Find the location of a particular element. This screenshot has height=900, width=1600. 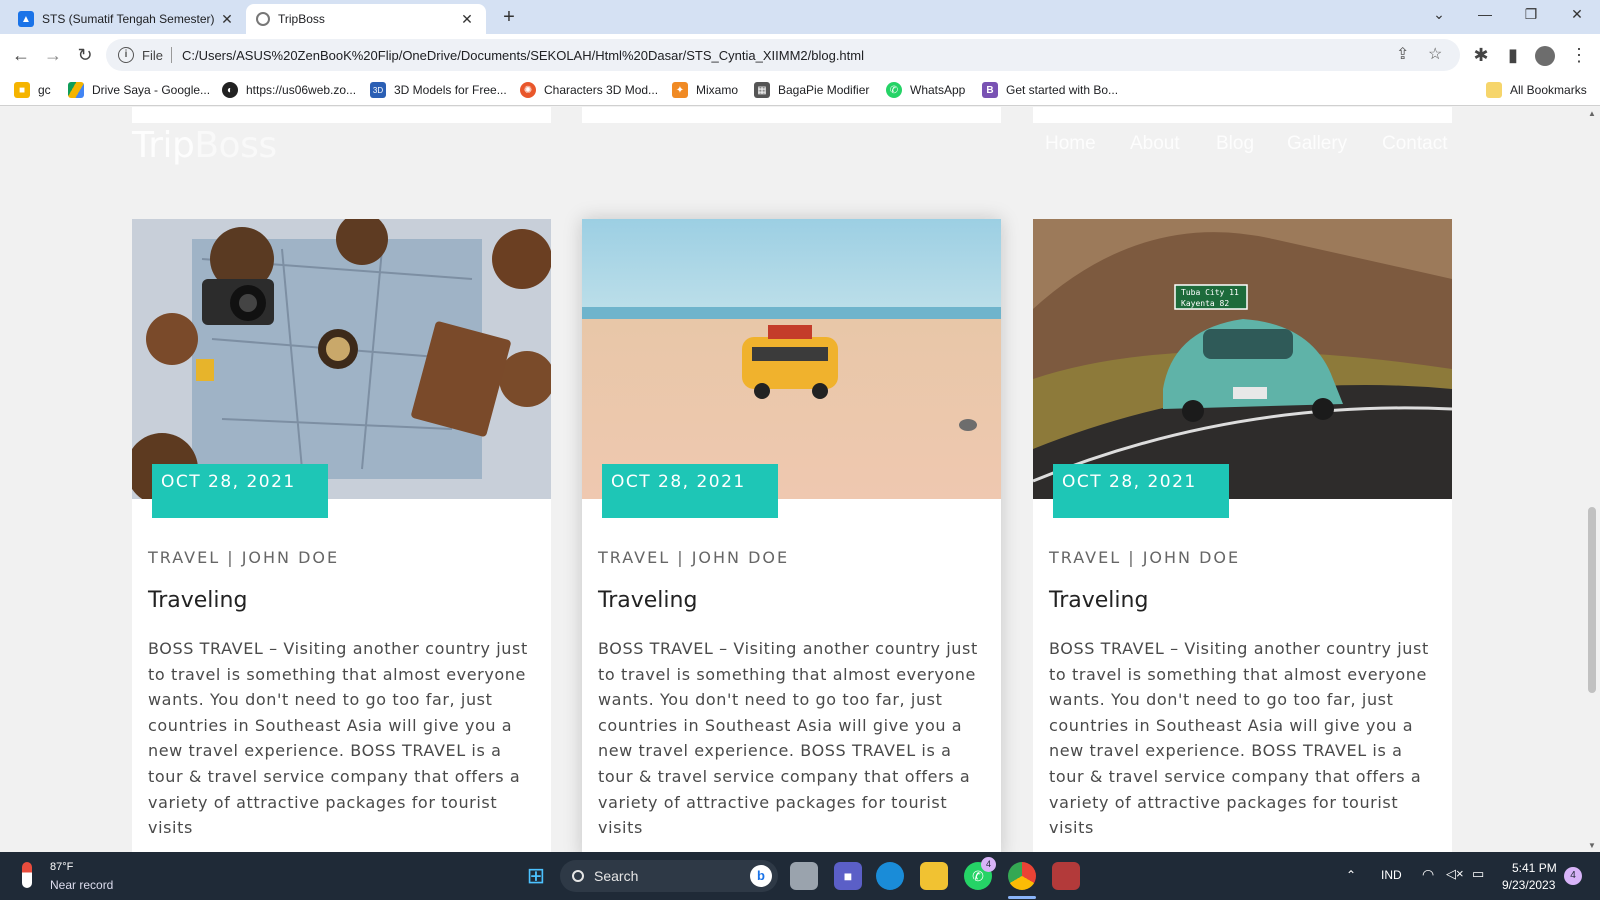

start-icon: ⊞ is located at coordinates (536, 876).